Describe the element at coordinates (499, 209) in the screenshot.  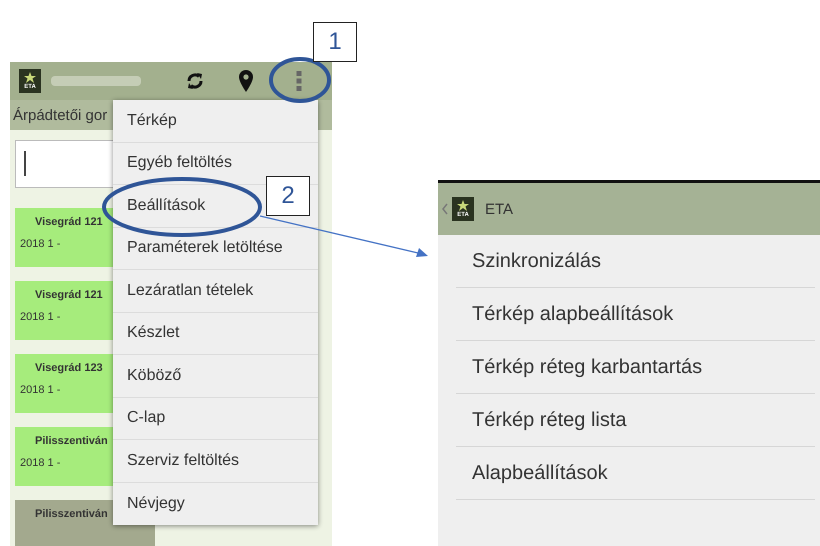
I see `screen-title: ETA` at that location.